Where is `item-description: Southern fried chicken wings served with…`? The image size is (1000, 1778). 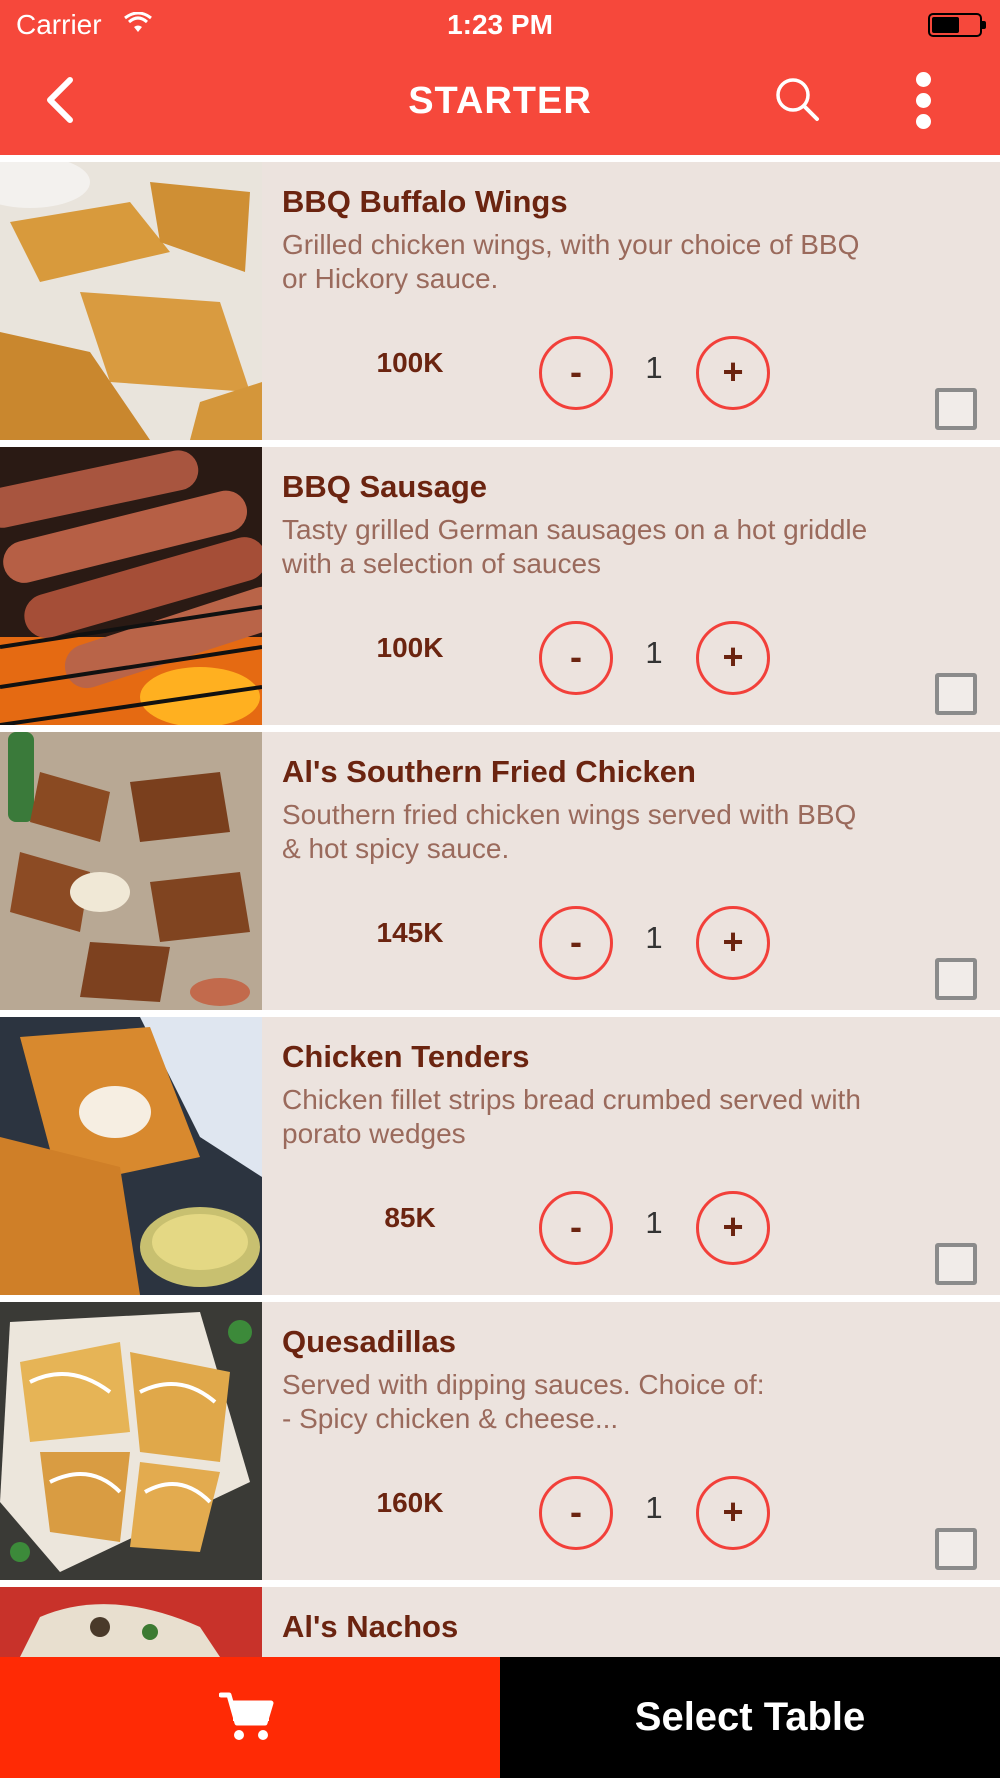
item-description: Southern fried chicken wings served with… is located at coordinates (569, 831).